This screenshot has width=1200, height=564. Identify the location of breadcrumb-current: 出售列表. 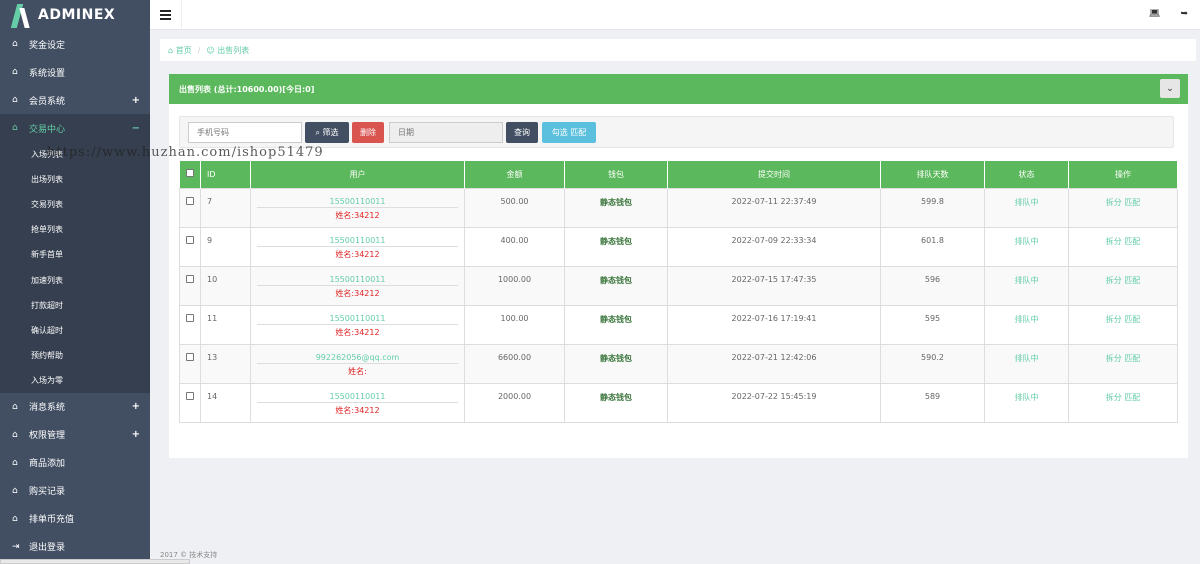
(233, 50).